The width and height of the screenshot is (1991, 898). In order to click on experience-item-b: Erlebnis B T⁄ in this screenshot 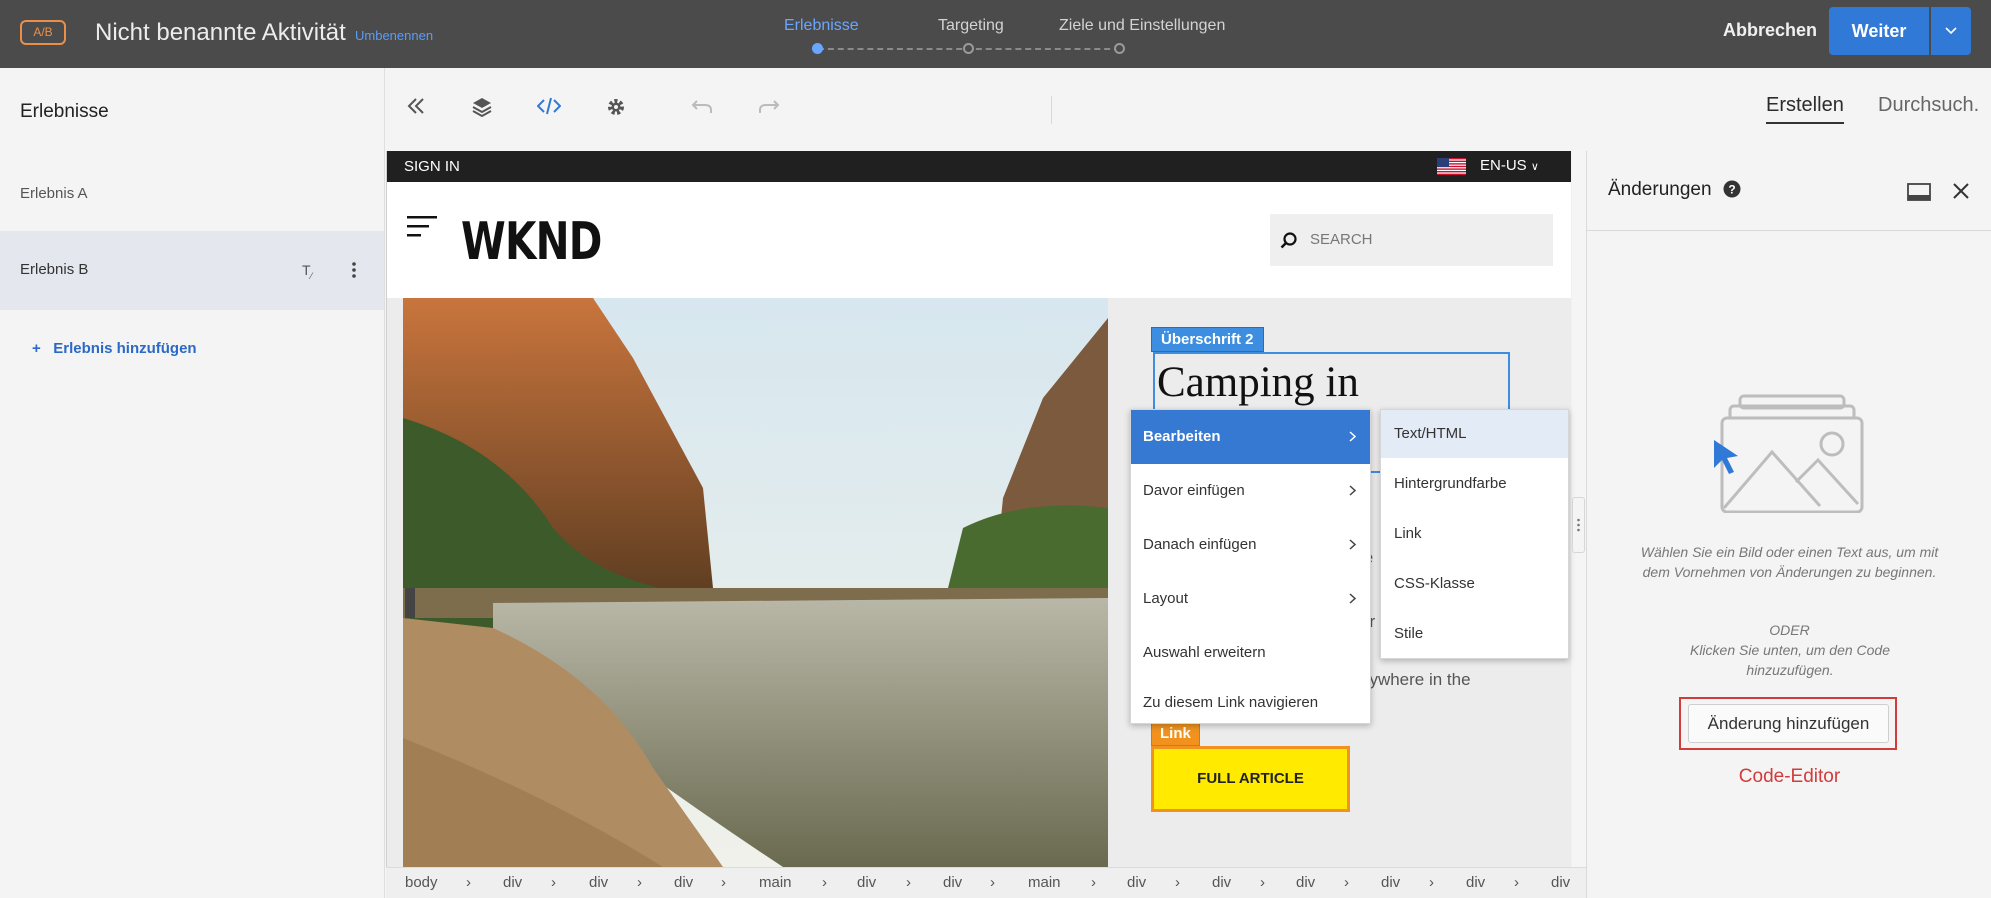, I will do `click(192, 270)`.